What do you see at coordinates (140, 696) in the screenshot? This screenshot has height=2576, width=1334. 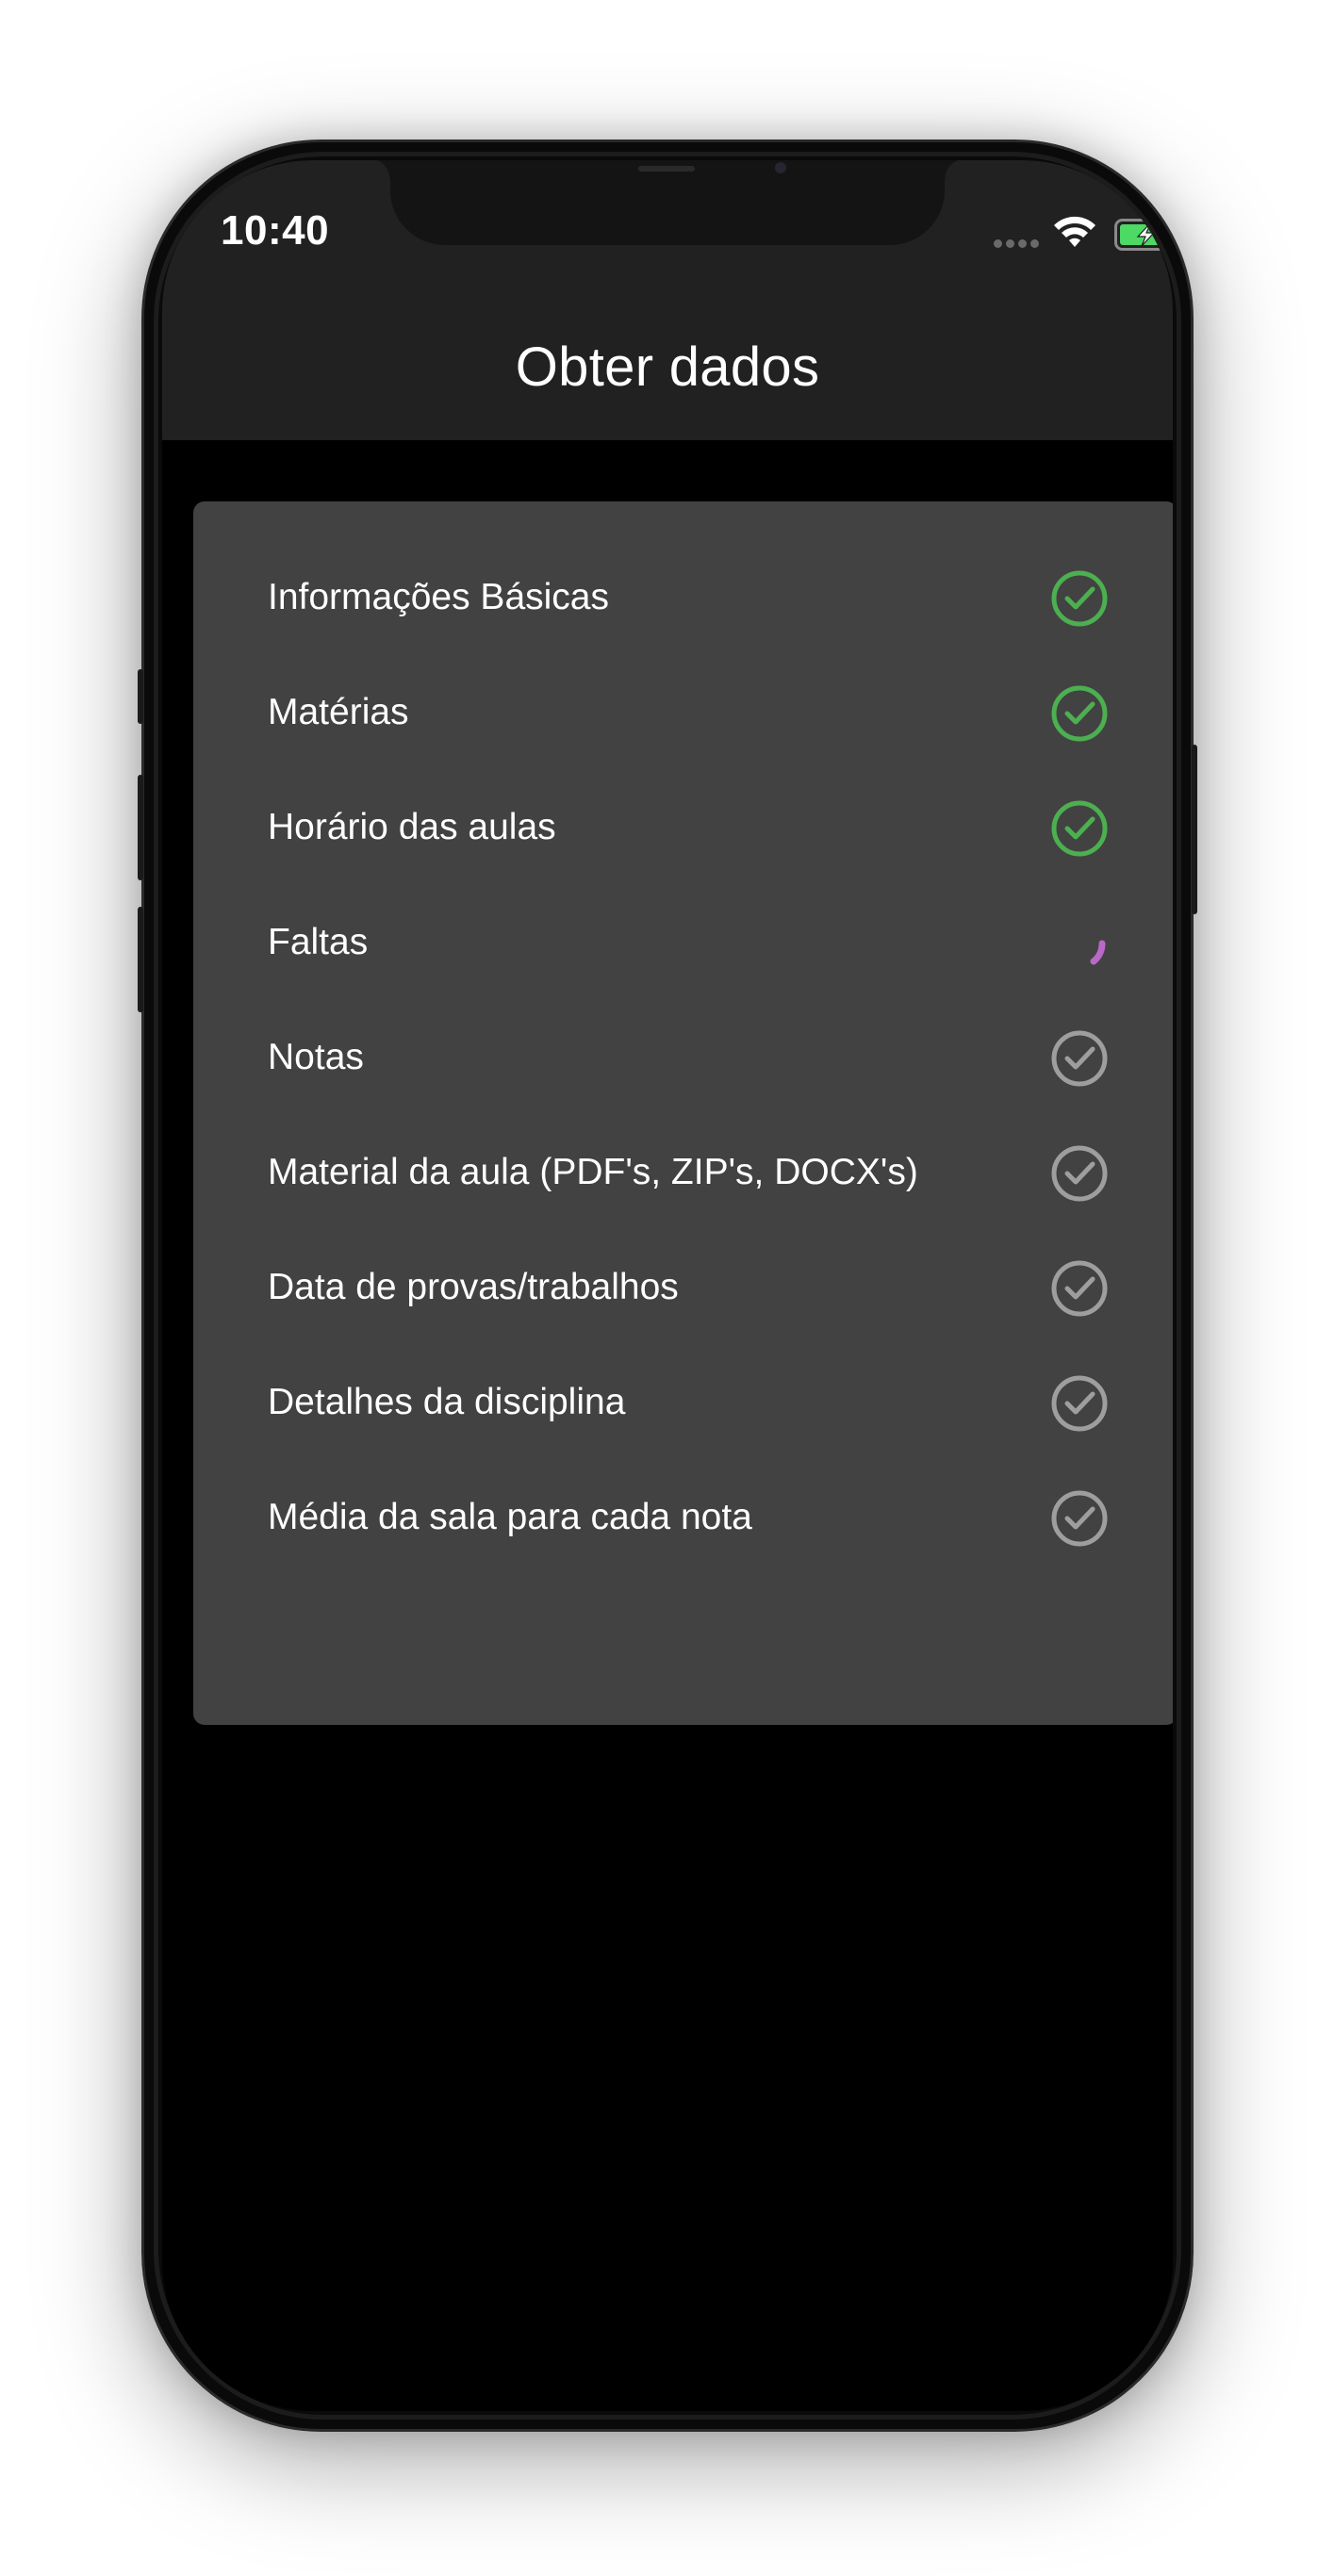 I see `mute-switch` at bounding box center [140, 696].